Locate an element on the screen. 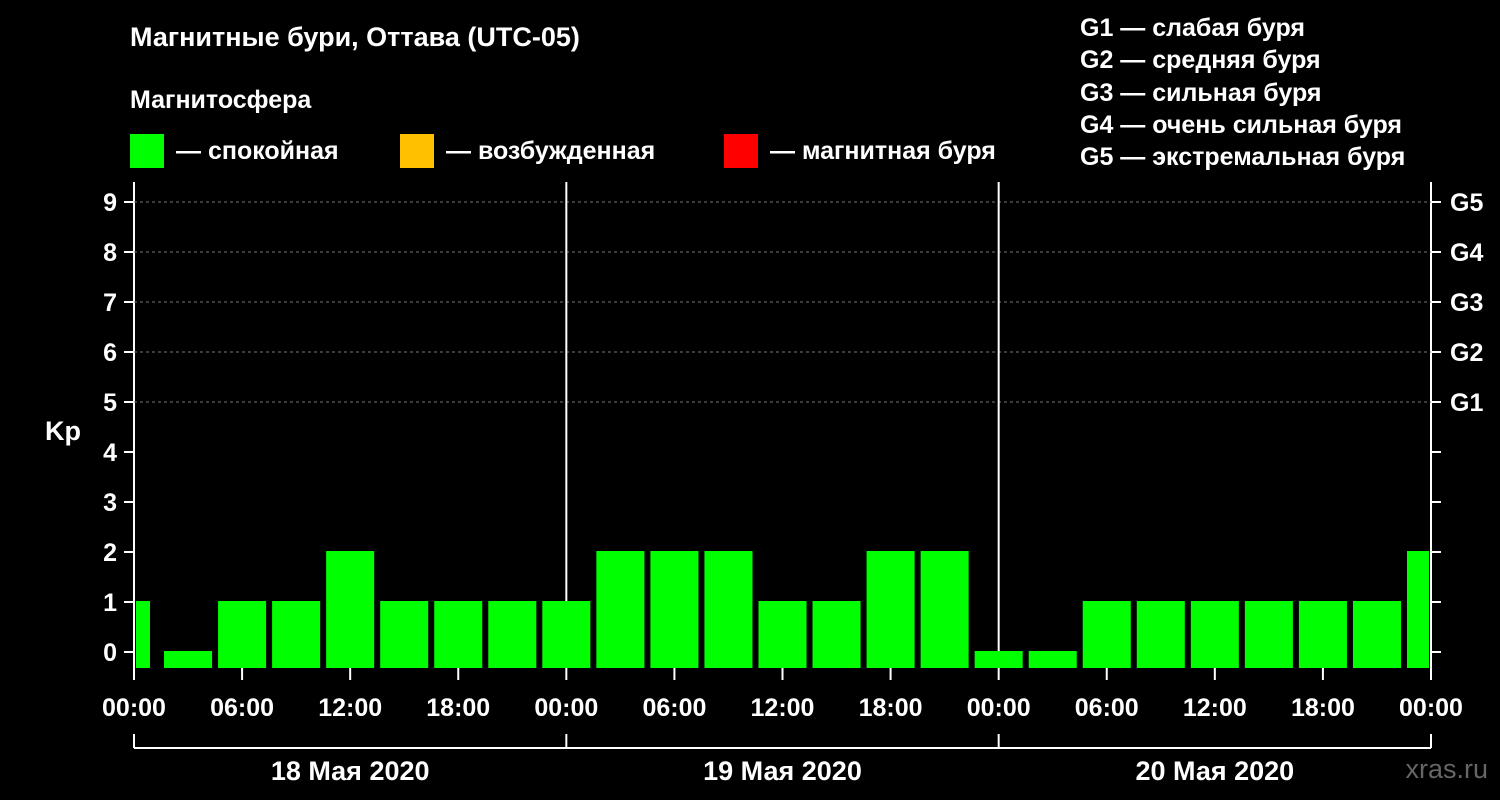  y-tick-label-1: 1 is located at coordinates (110, 603).